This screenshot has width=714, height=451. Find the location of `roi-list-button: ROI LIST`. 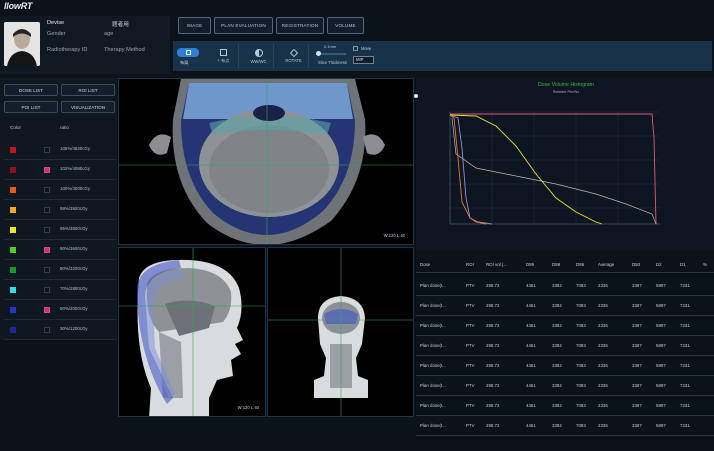

roi-list-button: ROI LIST is located at coordinates (88, 90).